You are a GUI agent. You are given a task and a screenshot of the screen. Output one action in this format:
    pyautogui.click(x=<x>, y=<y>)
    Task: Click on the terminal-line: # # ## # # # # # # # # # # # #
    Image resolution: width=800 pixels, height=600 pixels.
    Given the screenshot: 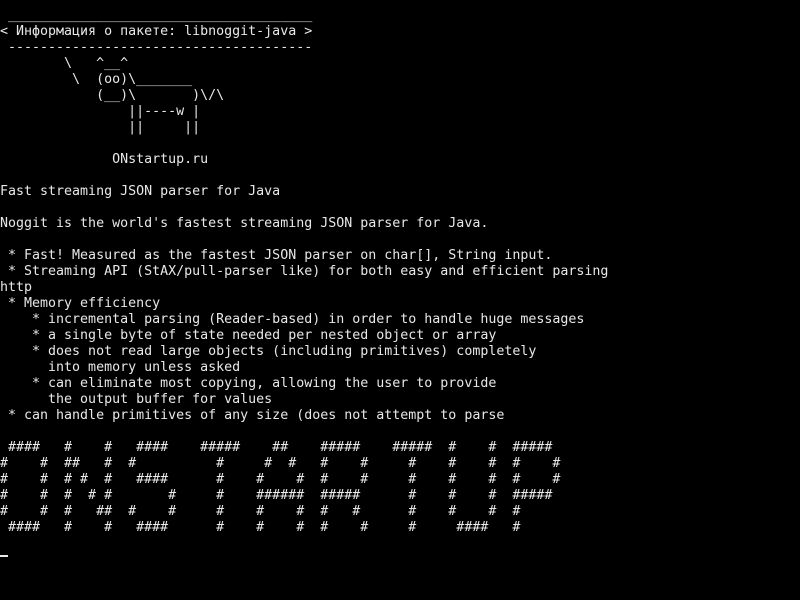 What is the action you would take?
    pyautogui.click(x=280, y=463)
    